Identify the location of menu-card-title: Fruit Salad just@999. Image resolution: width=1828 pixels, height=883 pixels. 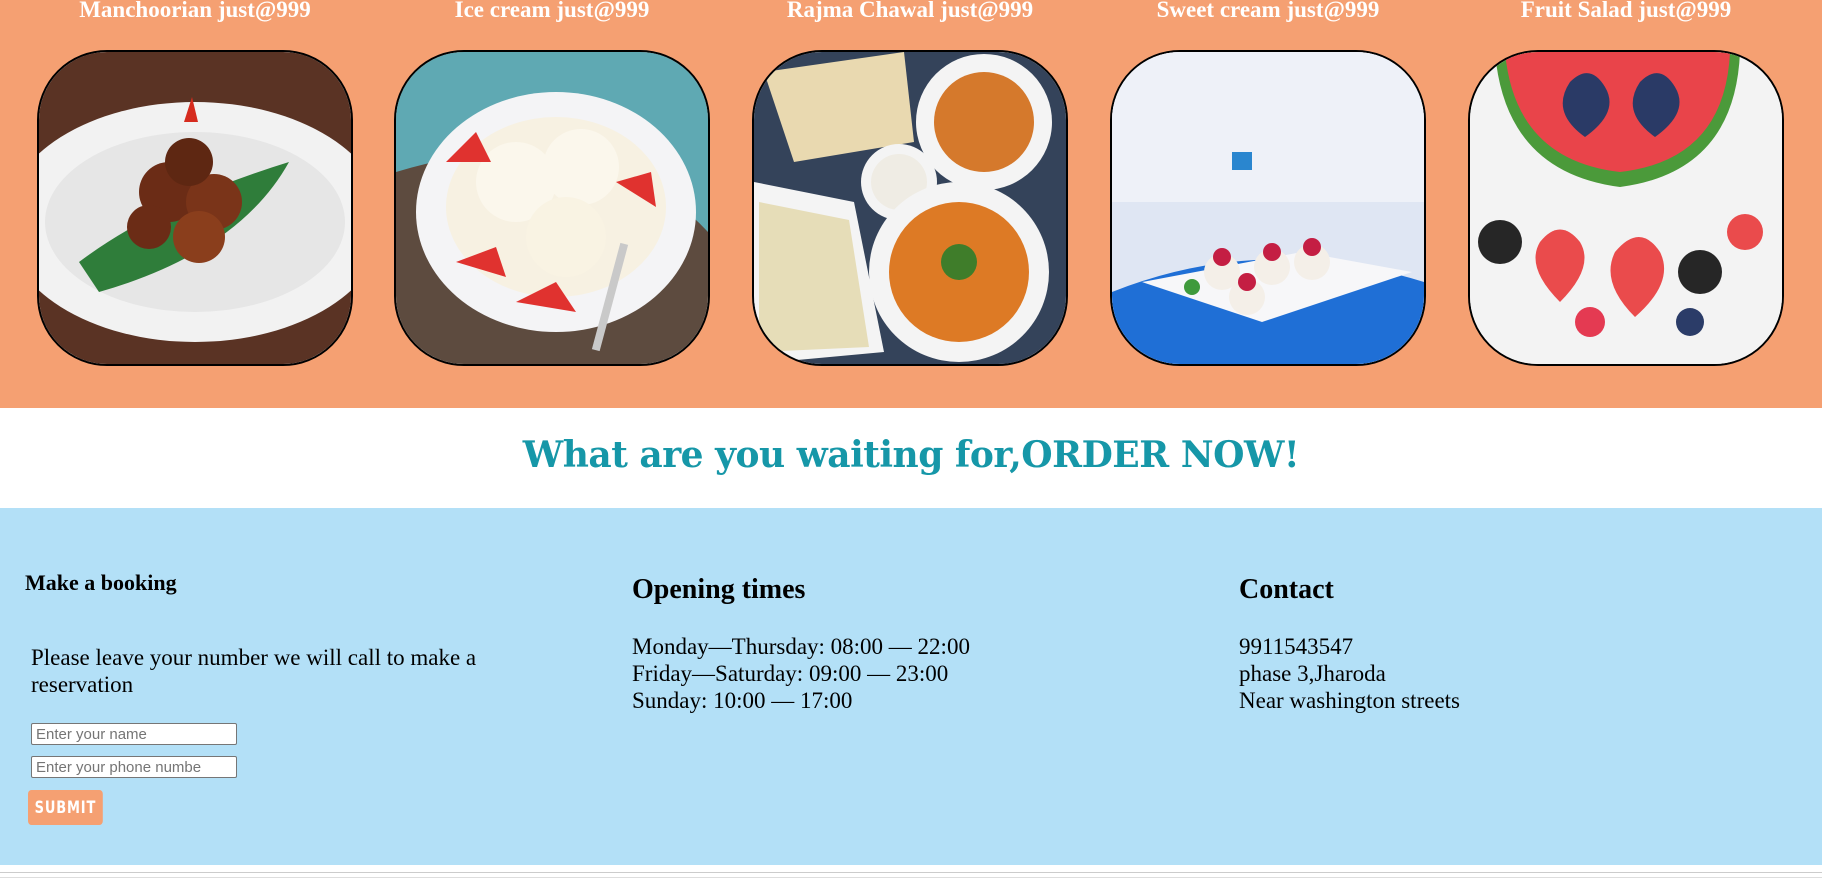
(1626, 11).